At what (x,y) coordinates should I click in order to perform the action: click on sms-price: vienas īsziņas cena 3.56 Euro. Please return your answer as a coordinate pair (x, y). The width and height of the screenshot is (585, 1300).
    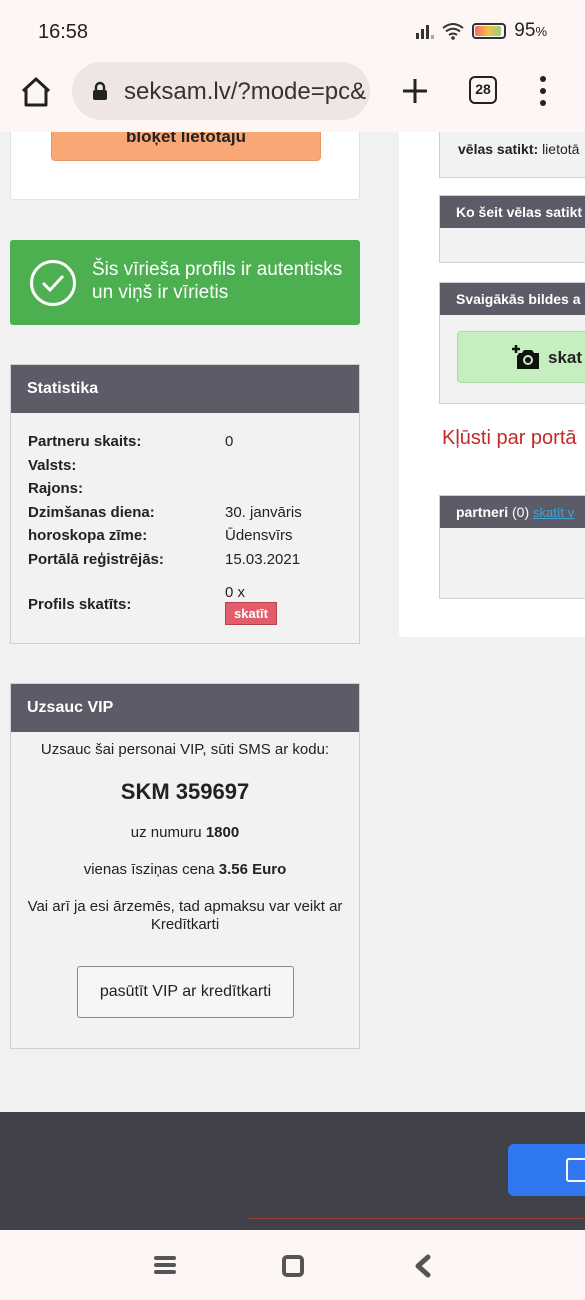
    Looking at the image, I should click on (185, 869).